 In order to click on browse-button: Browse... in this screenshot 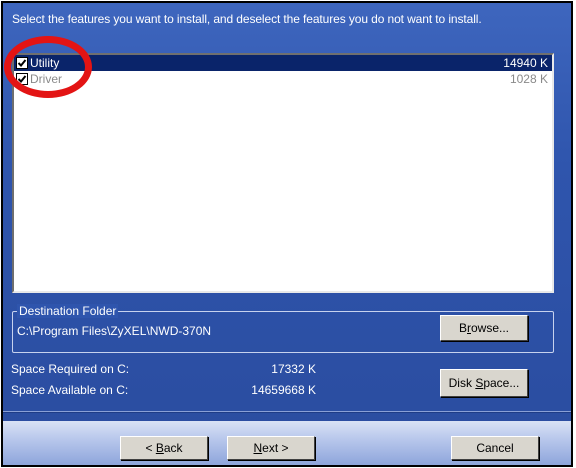, I will do `click(484, 328)`.